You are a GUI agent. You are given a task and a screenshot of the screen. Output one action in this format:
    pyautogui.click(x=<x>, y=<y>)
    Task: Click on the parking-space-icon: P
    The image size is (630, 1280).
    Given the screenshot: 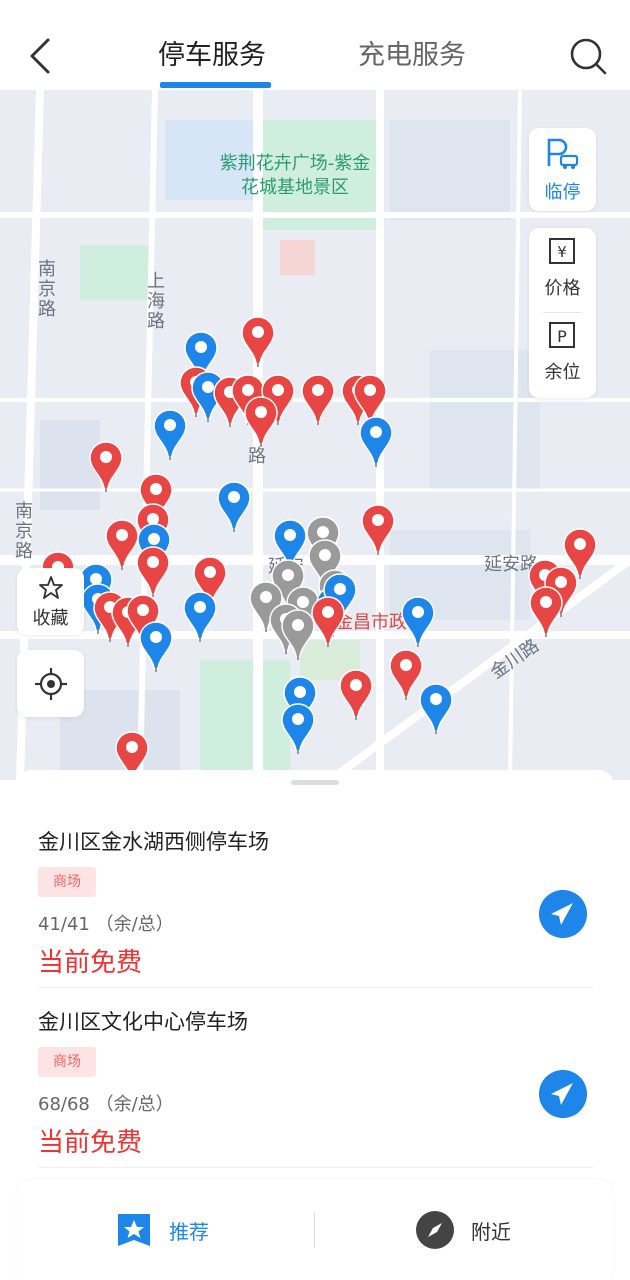 What is the action you would take?
    pyautogui.click(x=562, y=335)
    